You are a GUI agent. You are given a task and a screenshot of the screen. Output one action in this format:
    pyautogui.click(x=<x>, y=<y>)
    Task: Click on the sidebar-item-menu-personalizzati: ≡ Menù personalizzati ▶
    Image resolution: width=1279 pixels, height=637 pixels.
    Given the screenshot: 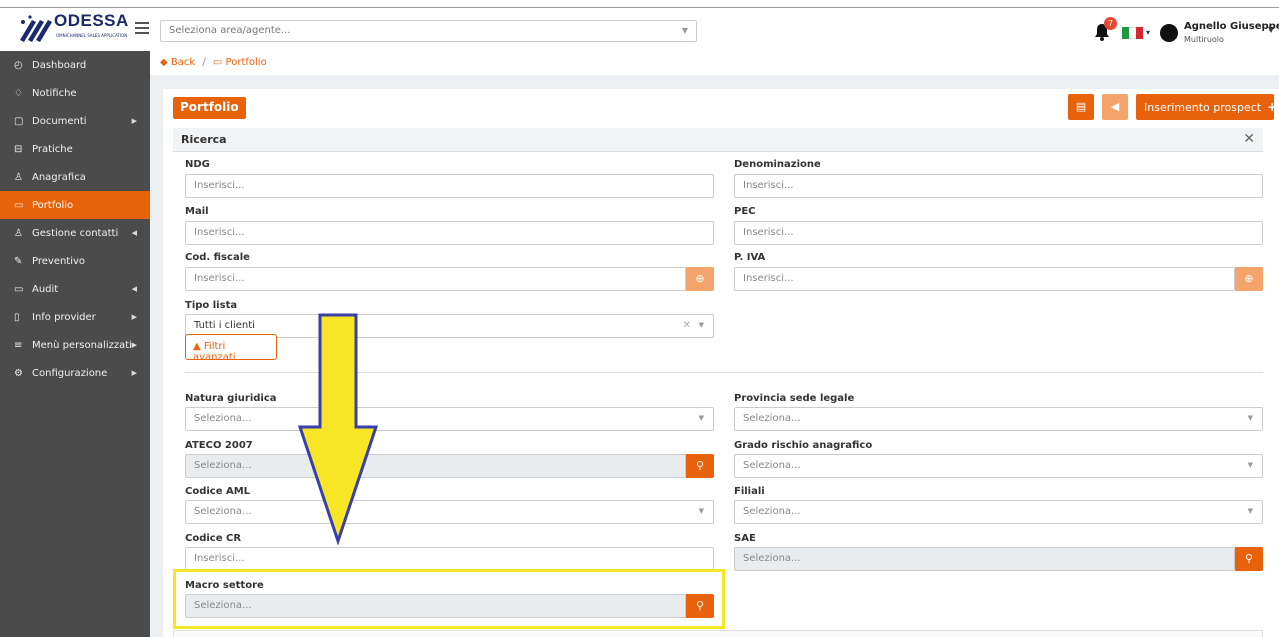 What is the action you would take?
    pyautogui.click(x=75, y=345)
    